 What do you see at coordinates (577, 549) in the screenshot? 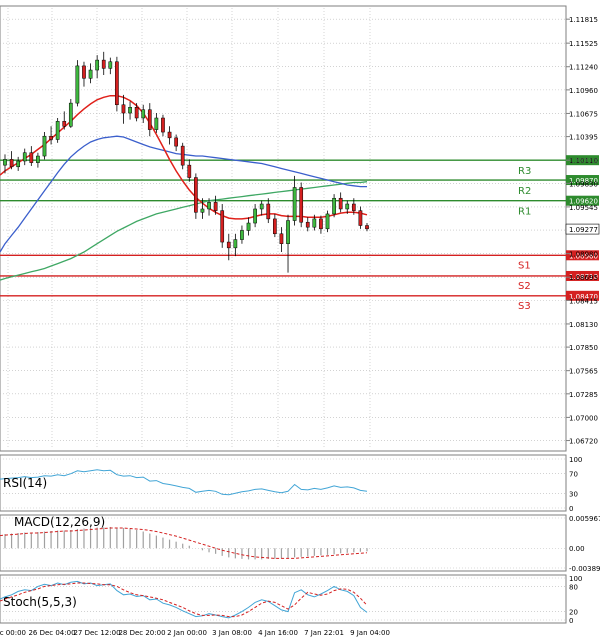
I see `y-tick-label: 0.00` at bounding box center [577, 549].